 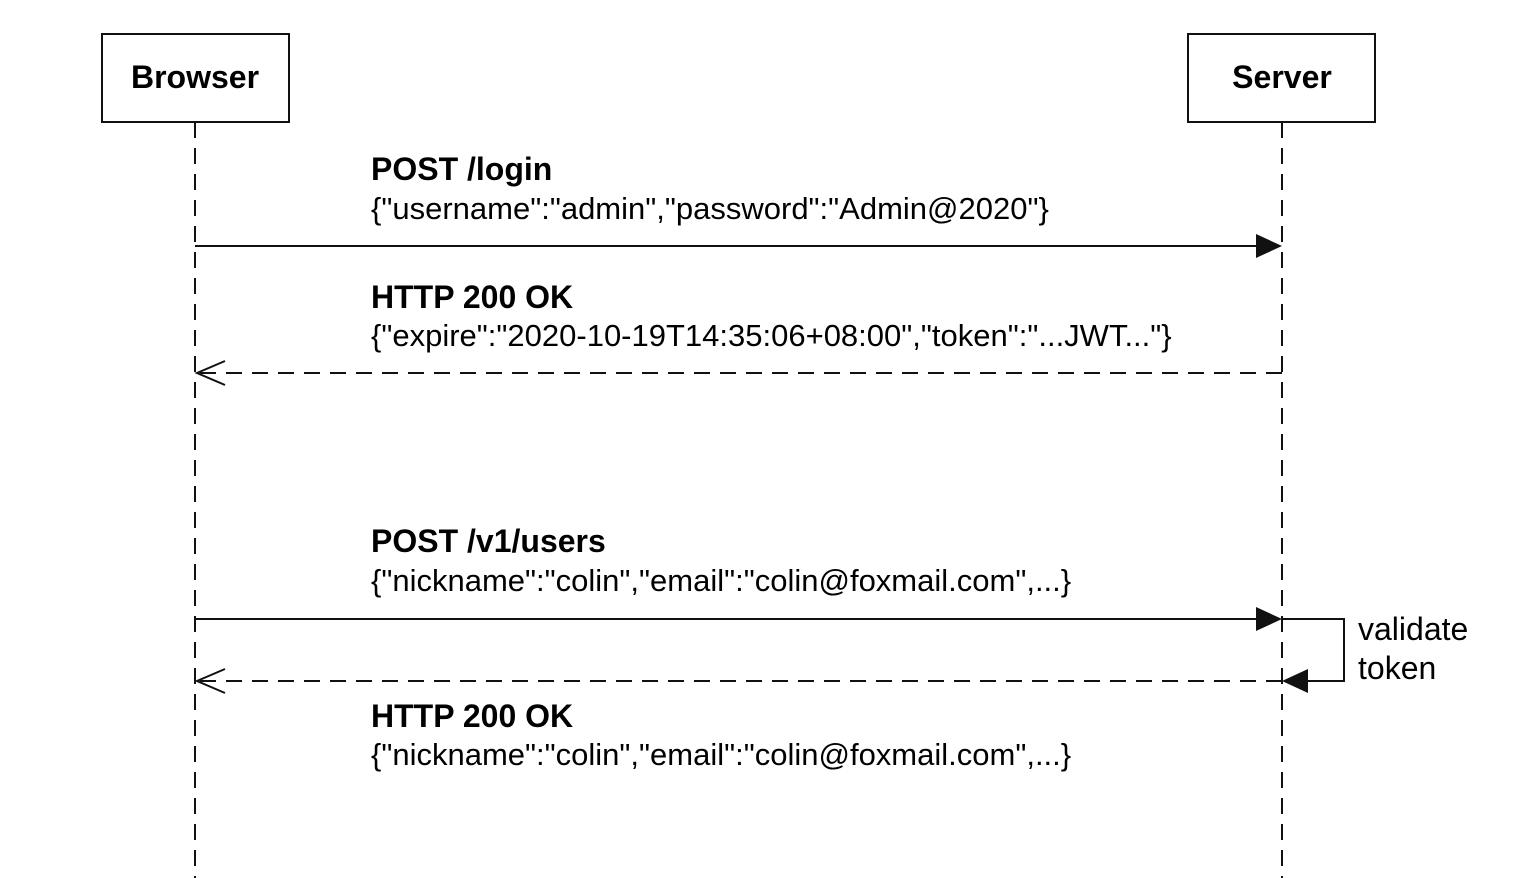 I want to click on self-loop-line, so click(x=1313, y=650).